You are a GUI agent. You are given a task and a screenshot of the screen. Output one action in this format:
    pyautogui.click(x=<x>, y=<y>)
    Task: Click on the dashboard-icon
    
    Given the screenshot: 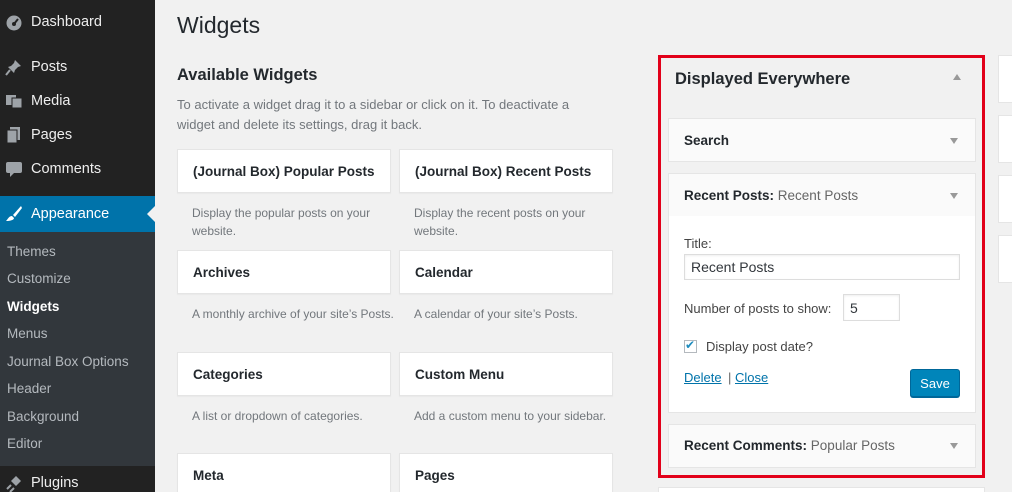 What is the action you would take?
    pyautogui.click(x=14, y=22)
    